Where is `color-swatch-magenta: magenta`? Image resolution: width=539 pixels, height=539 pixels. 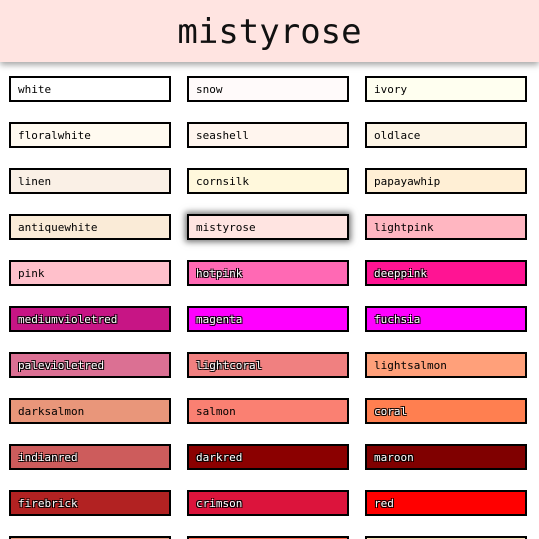
color-swatch-magenta: magenta is located at coordinates (268, 319).